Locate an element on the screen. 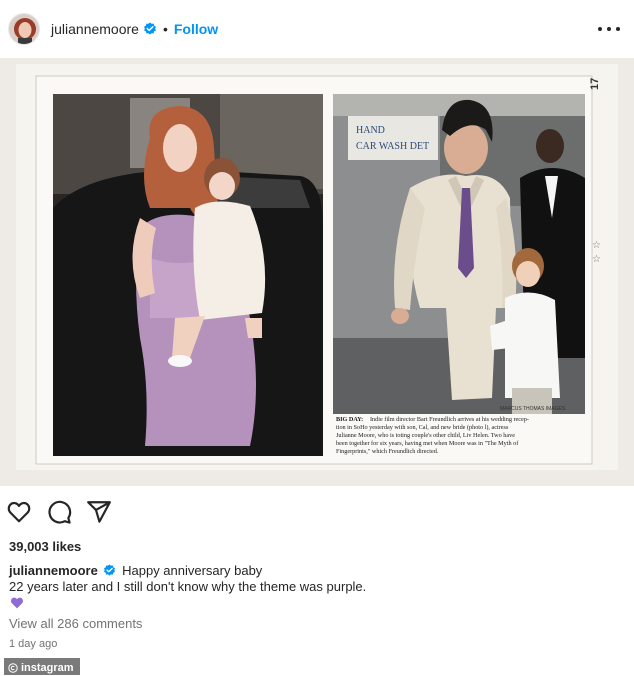 The image size is (634, 676). comment-icon is located at coordinates (59, 512).